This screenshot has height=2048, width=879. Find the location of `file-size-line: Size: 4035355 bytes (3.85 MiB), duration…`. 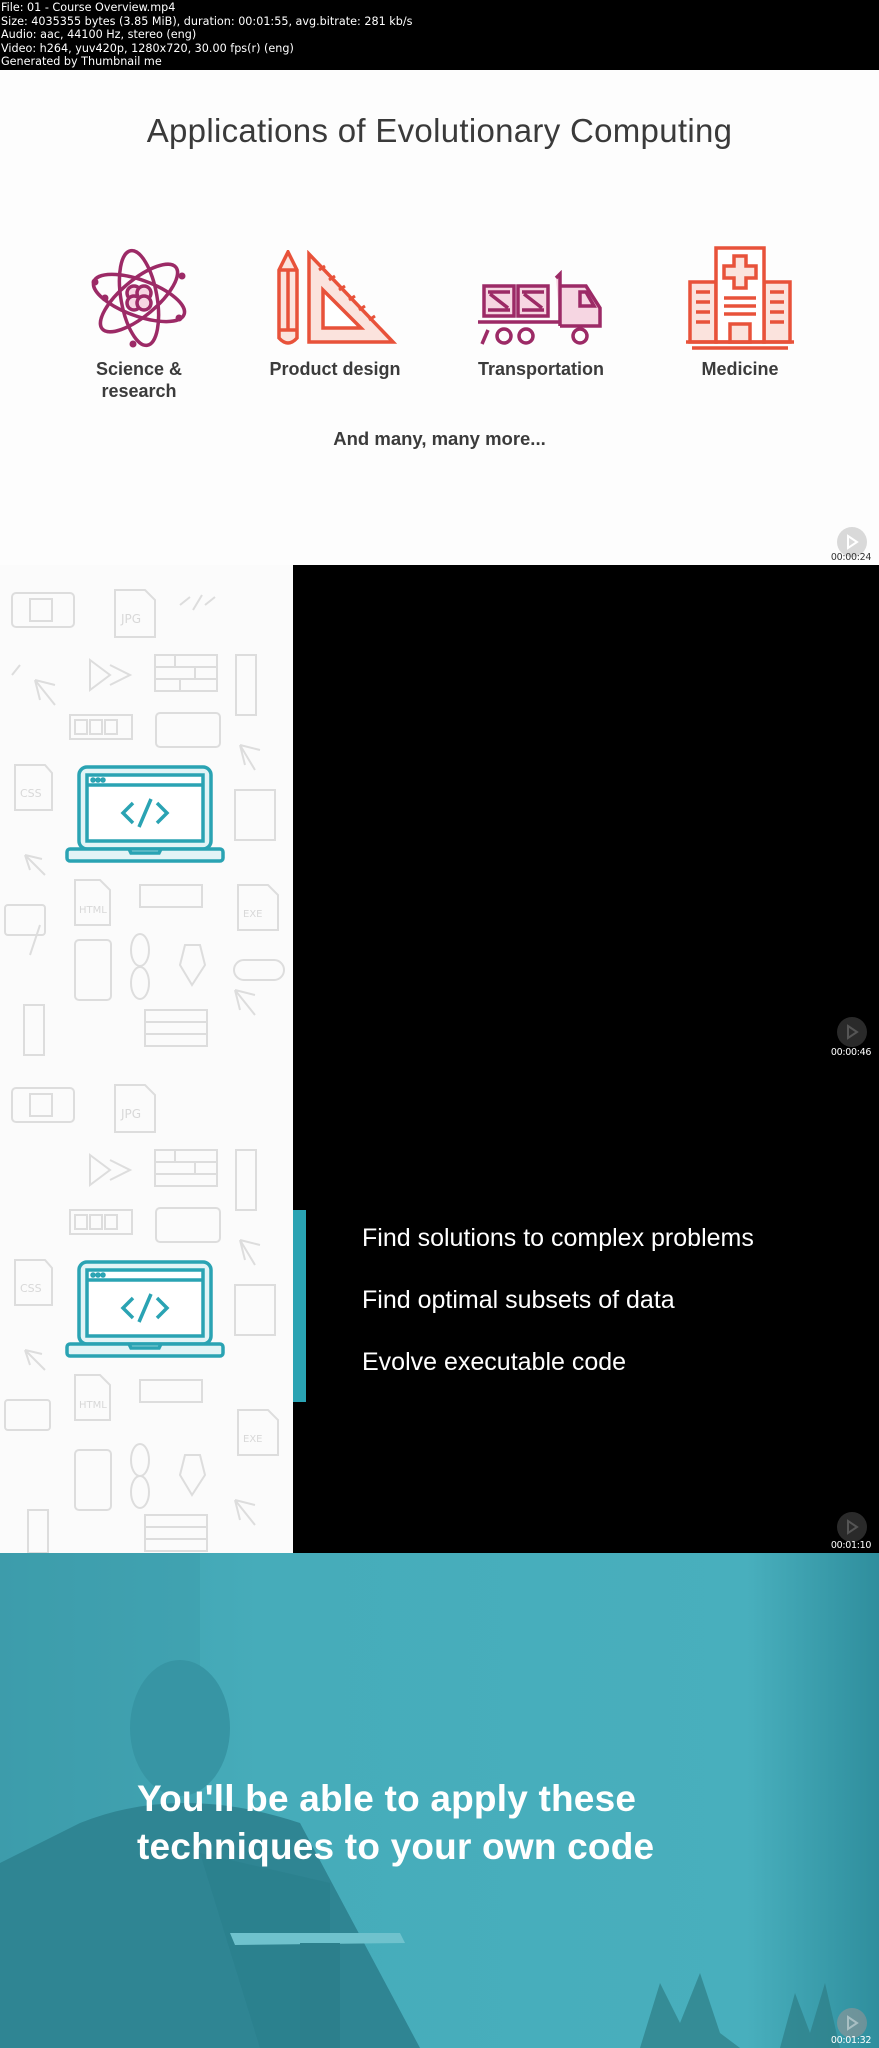

file-size-line: Size: 4035355 bytes (3.85 MiB), duration… is located at coordinates (207, 21).